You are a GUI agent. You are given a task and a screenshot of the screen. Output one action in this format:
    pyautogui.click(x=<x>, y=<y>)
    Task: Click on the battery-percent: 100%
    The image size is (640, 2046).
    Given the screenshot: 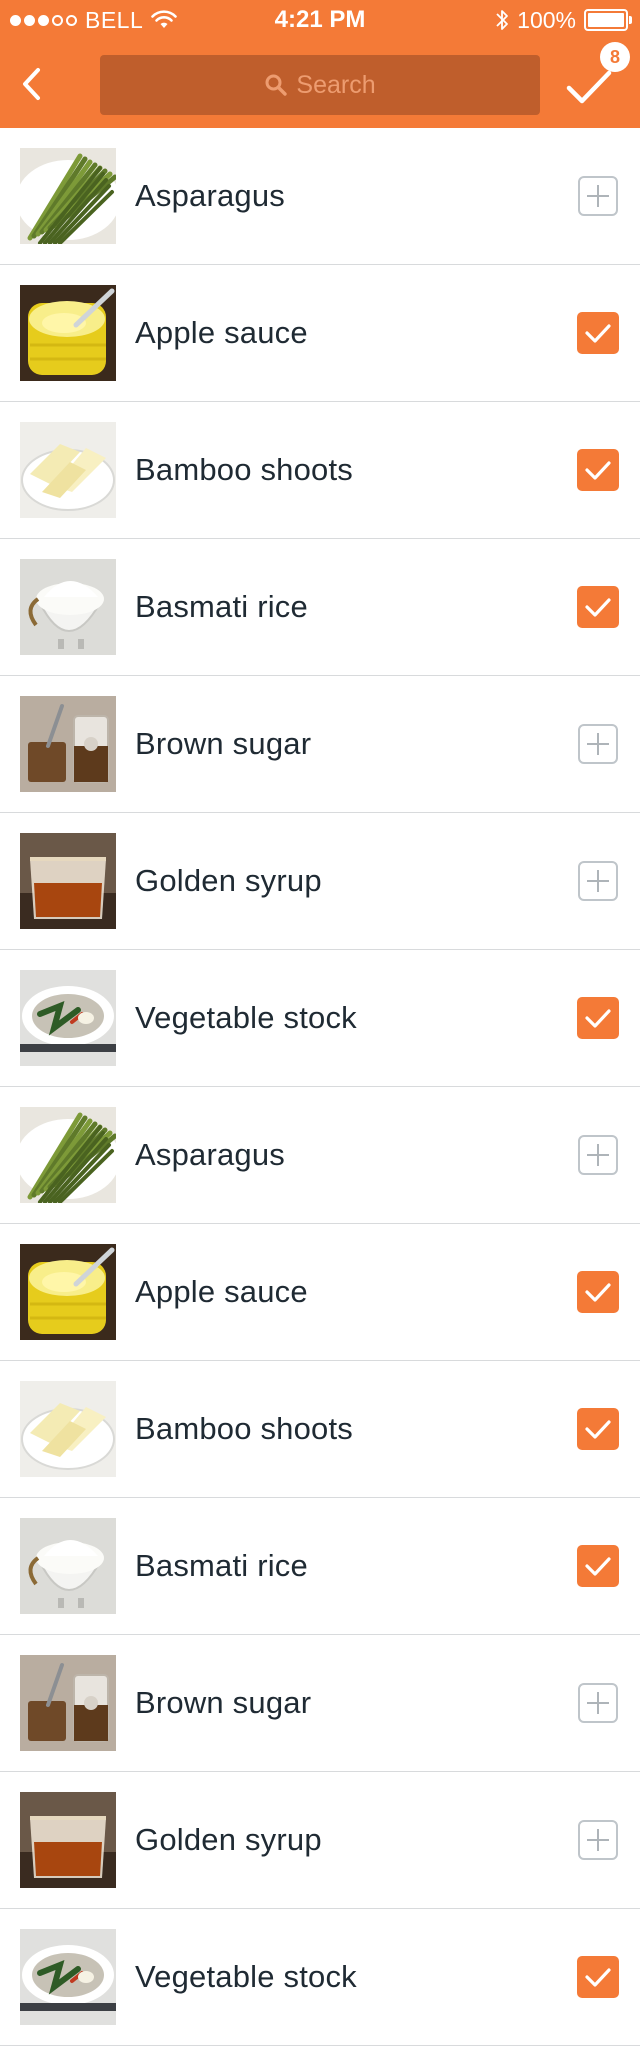 What is the action you would take?
    pyautogui.click(x=546, y=19)
    